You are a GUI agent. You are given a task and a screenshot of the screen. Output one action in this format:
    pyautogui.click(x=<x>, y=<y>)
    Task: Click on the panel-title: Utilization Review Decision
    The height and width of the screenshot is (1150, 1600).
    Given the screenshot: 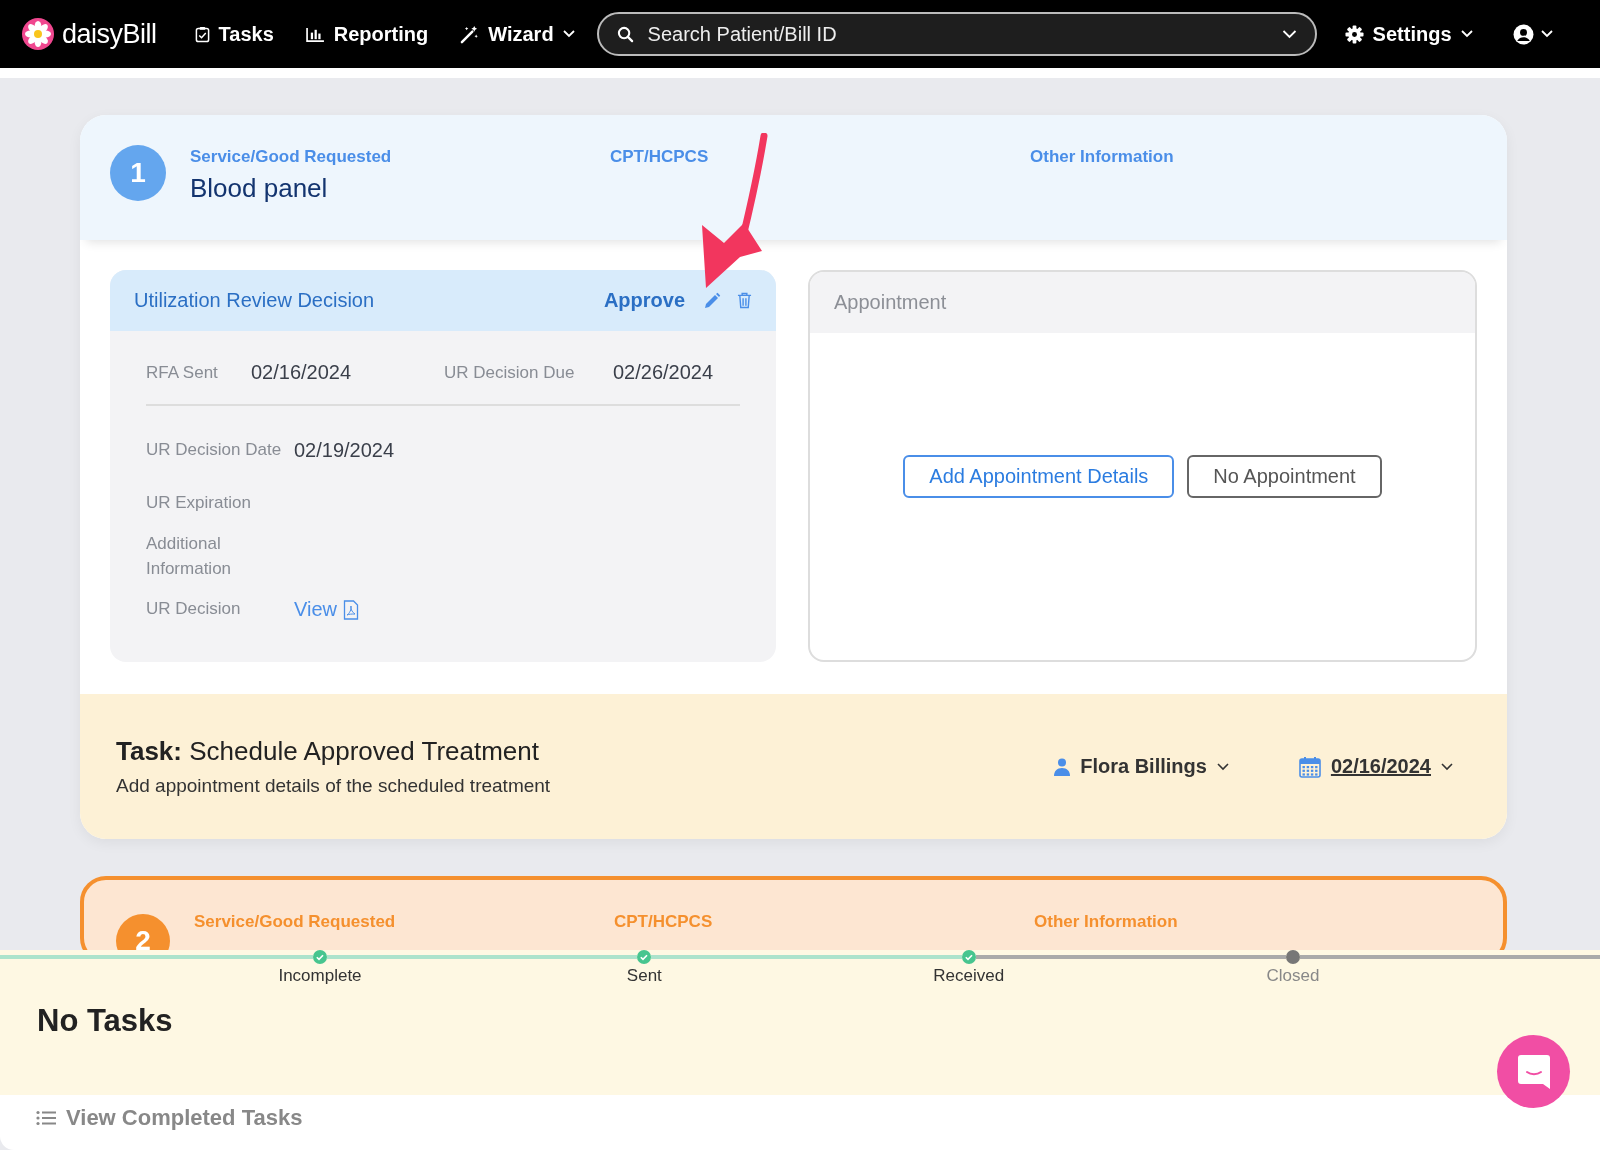 What is the action you would take?
    pyautogui.click(x=255, y=300)
    